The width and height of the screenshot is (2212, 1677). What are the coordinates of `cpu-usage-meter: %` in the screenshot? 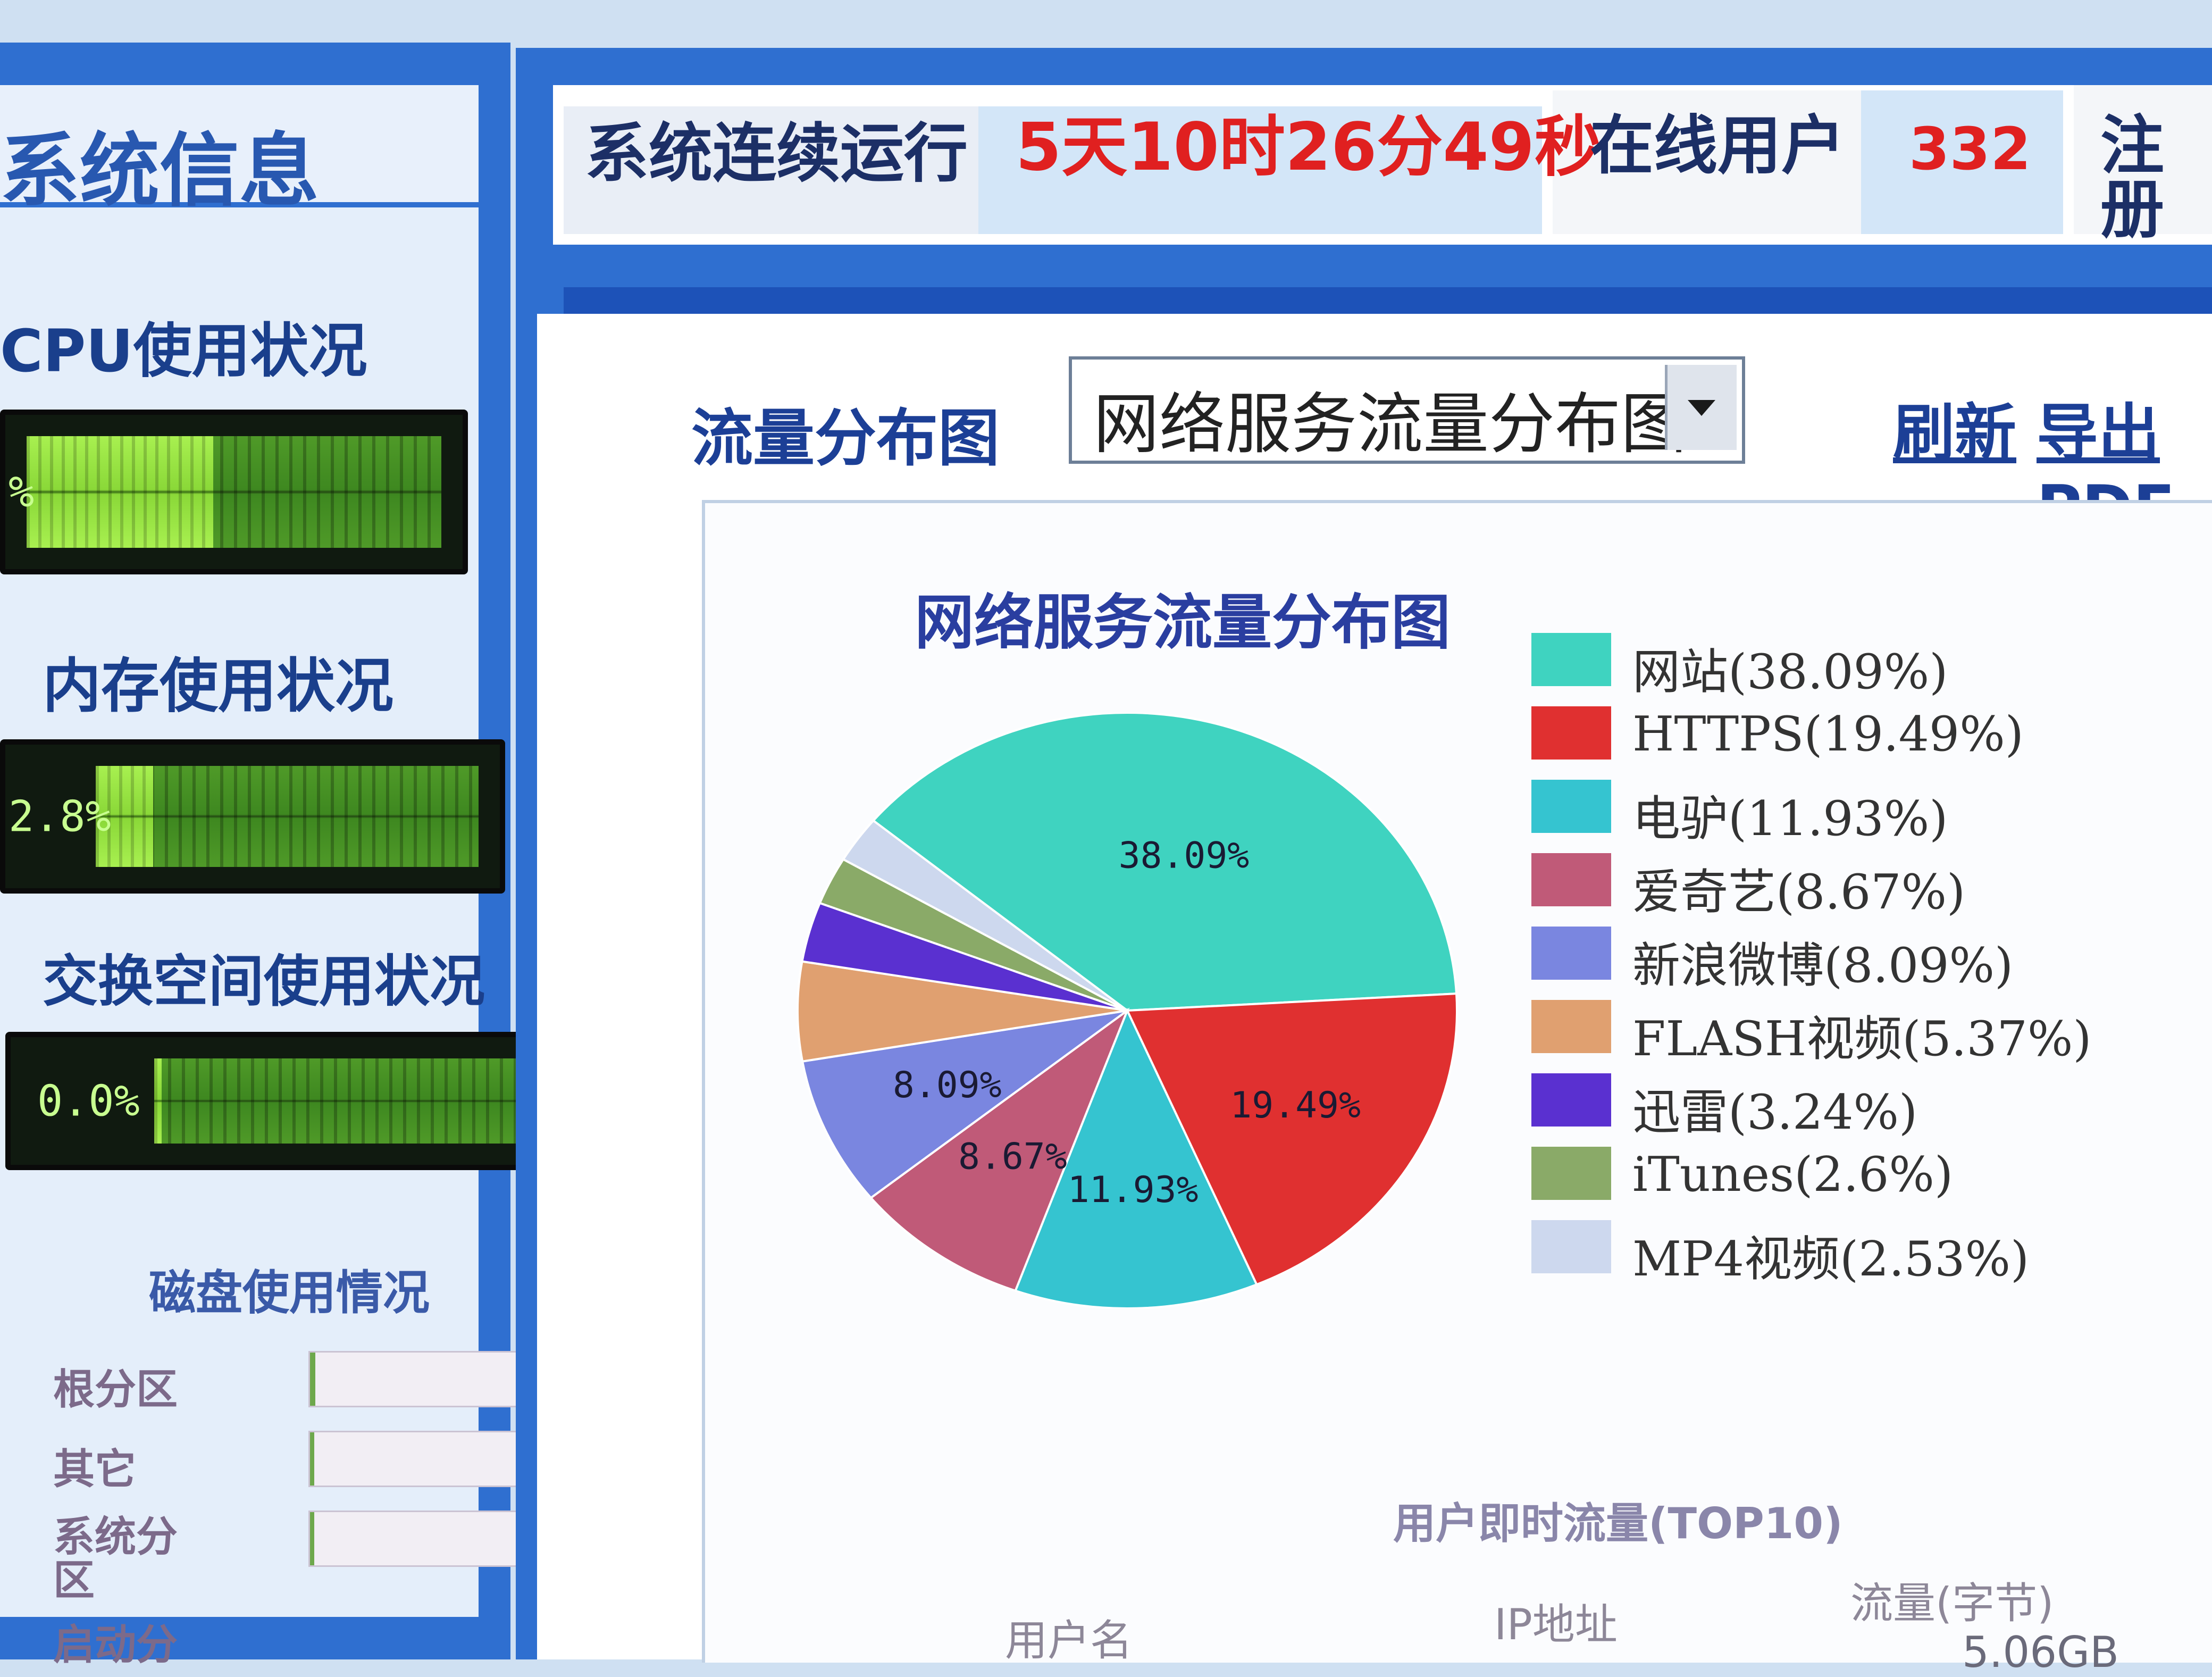 It's located at (234, 492).